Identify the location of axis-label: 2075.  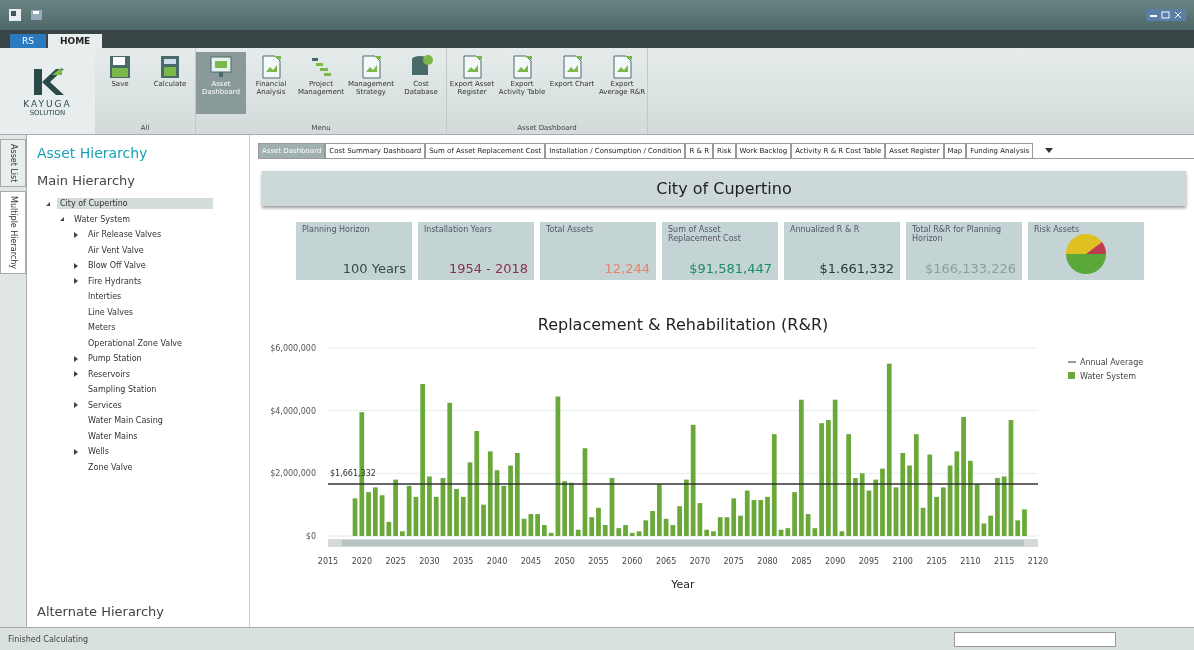
(733, 561).